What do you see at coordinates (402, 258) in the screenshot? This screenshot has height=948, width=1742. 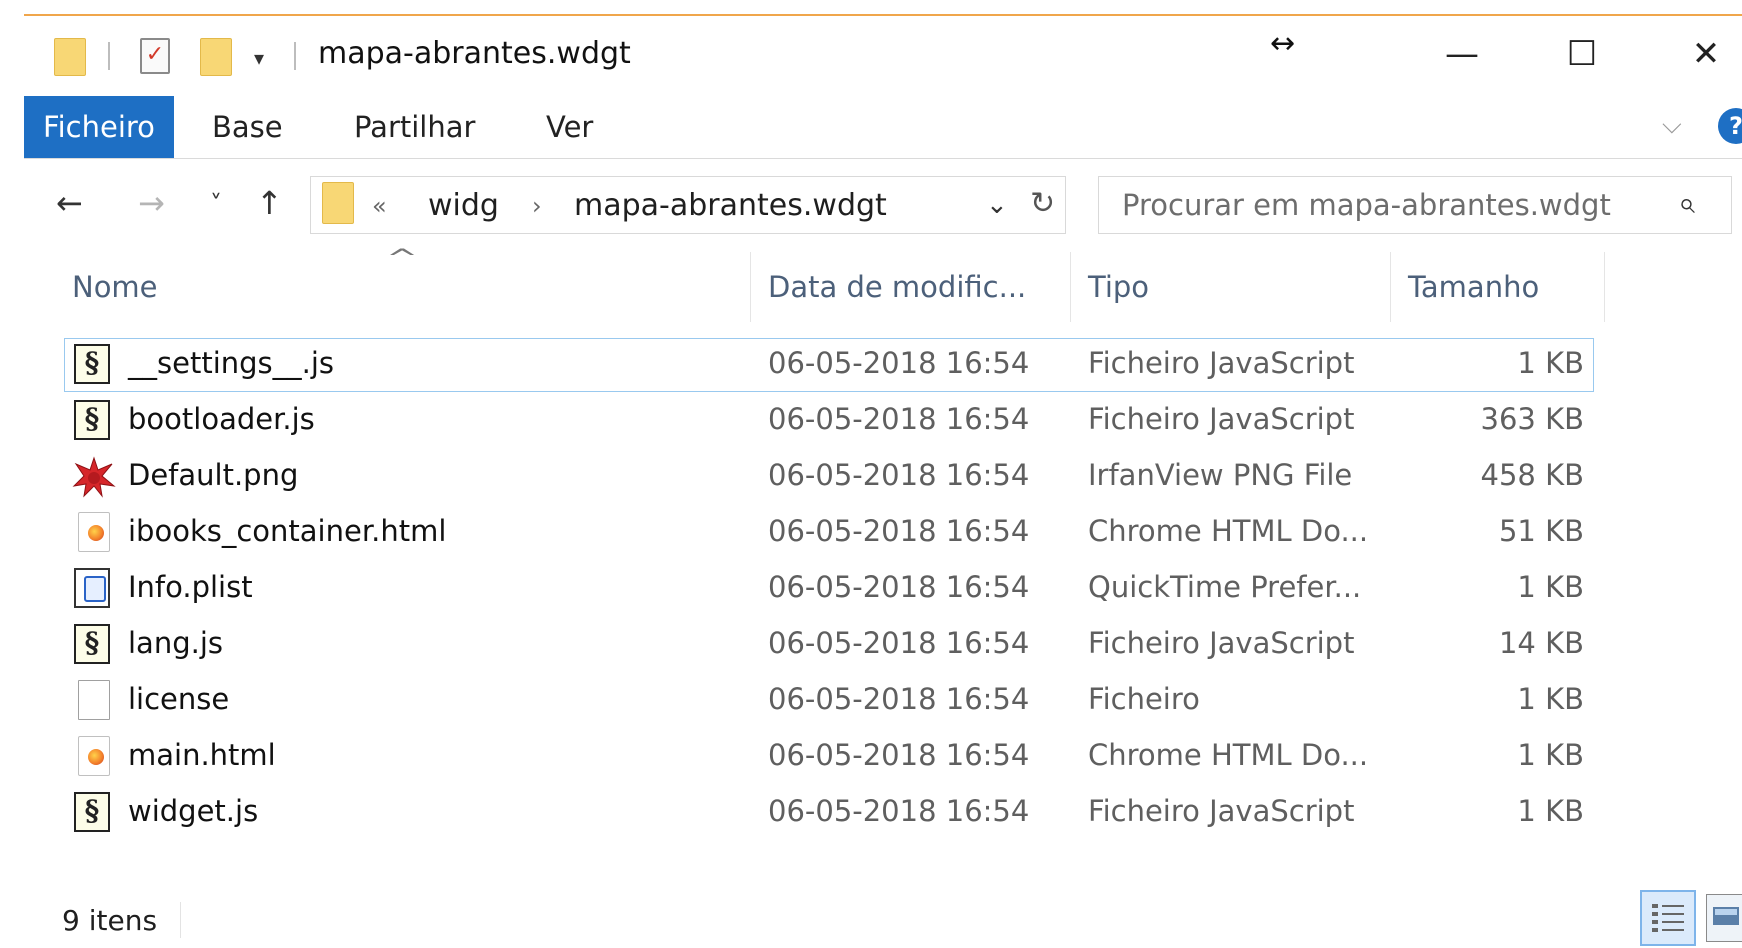 I see `sort-ascending-icon: ^` at bounding box center [402, 258].